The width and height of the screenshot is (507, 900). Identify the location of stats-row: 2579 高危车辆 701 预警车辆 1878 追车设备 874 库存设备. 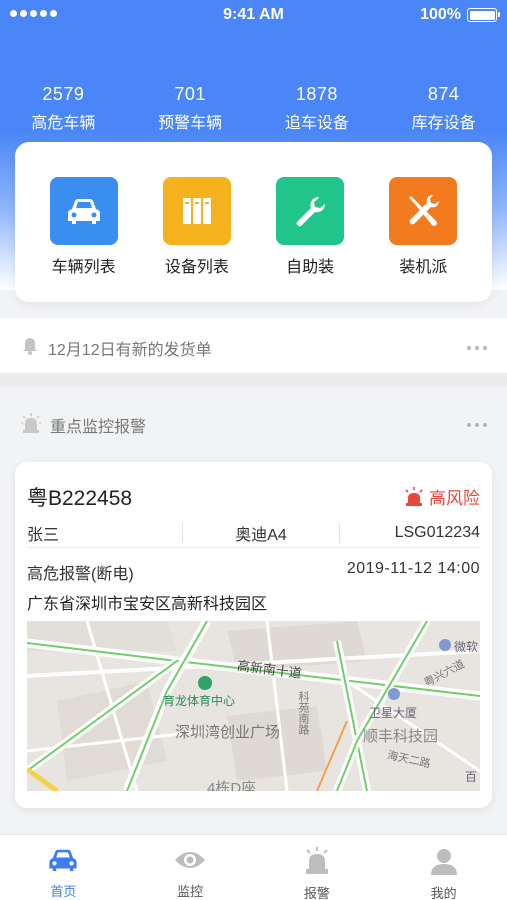
(253, 108).